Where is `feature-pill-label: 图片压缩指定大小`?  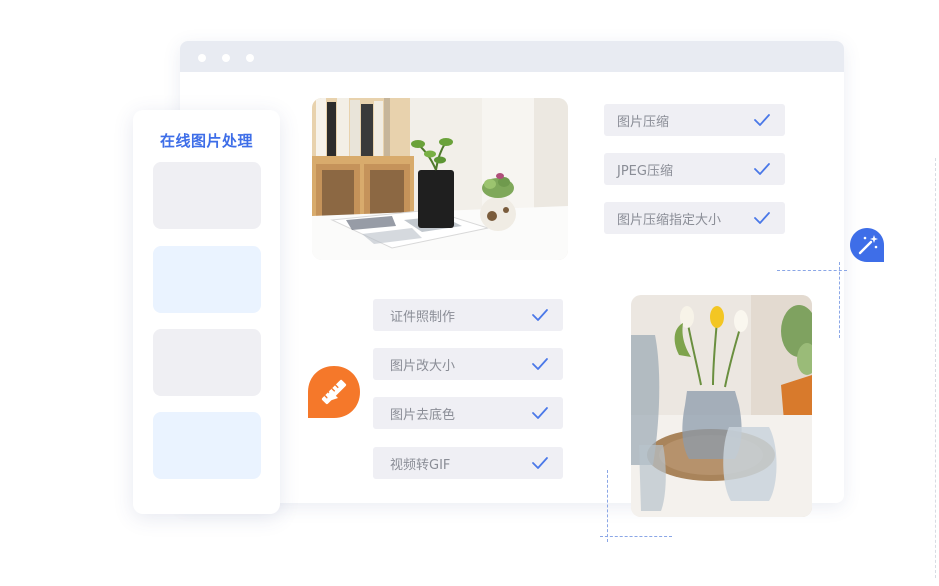
feature-pill-label: 图片压缩指定大小 is located at coordinates (669, 220).